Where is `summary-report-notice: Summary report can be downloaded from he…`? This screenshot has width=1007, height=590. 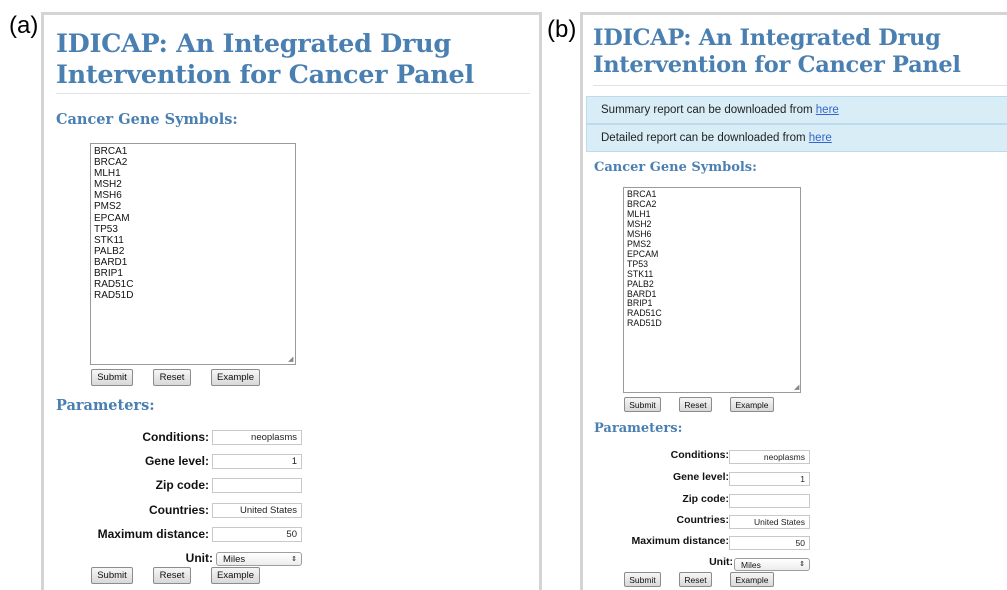
summary-report-notice: Summary report can be downloaded from he… is located at coordinates (796, 110).